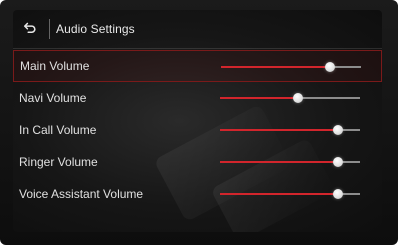  I want to click on volume-row: Ringer Volume, so click(197, 162).